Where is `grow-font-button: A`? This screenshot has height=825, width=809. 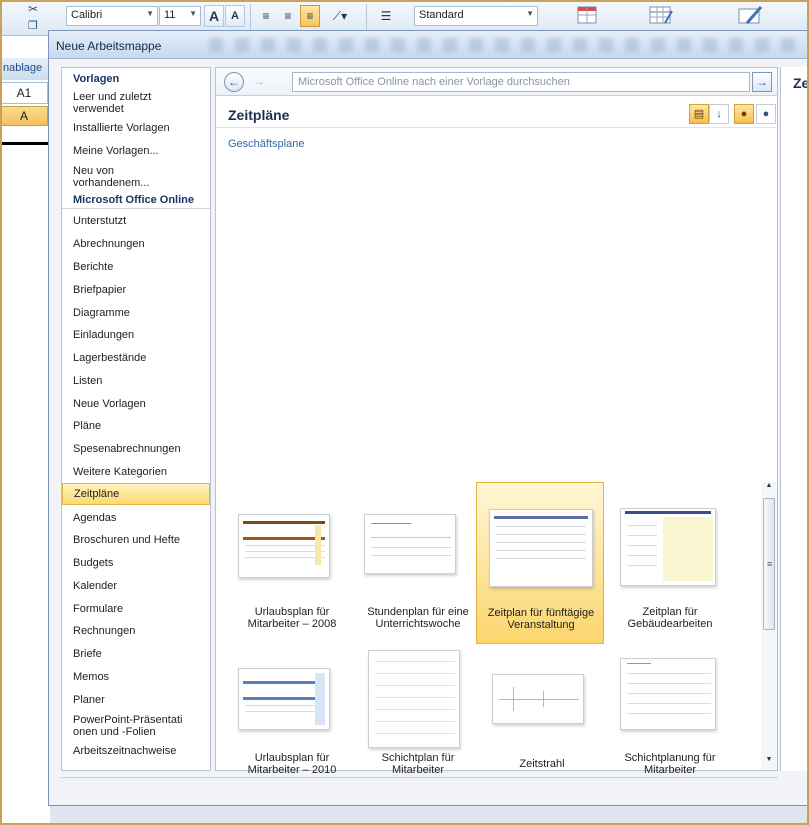
grow-font-button: A is located at coordinates (214, 16).